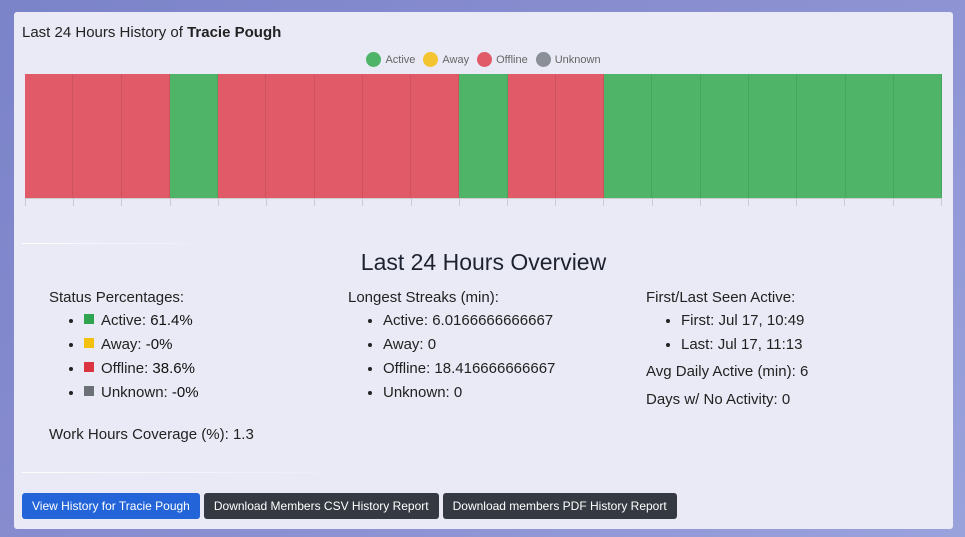 The width and height of the screenshot is (965, 537). I want to click on chart-title-user: Tracie Pough, so click(234, 32).